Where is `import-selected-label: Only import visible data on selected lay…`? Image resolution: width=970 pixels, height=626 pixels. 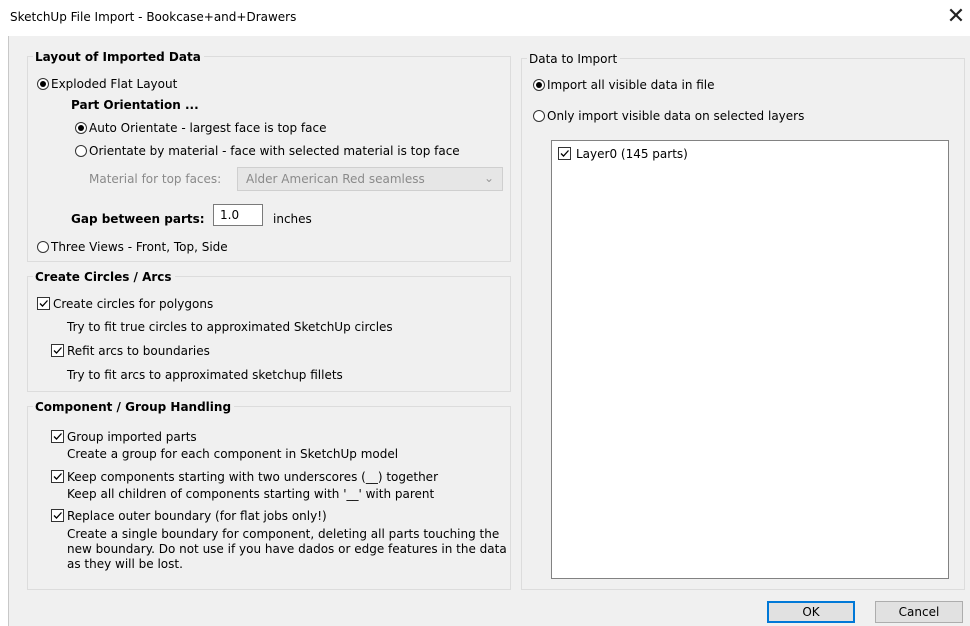
import-selected-label: Only import visible data on selected lay… is located at coordinates (675, 116).